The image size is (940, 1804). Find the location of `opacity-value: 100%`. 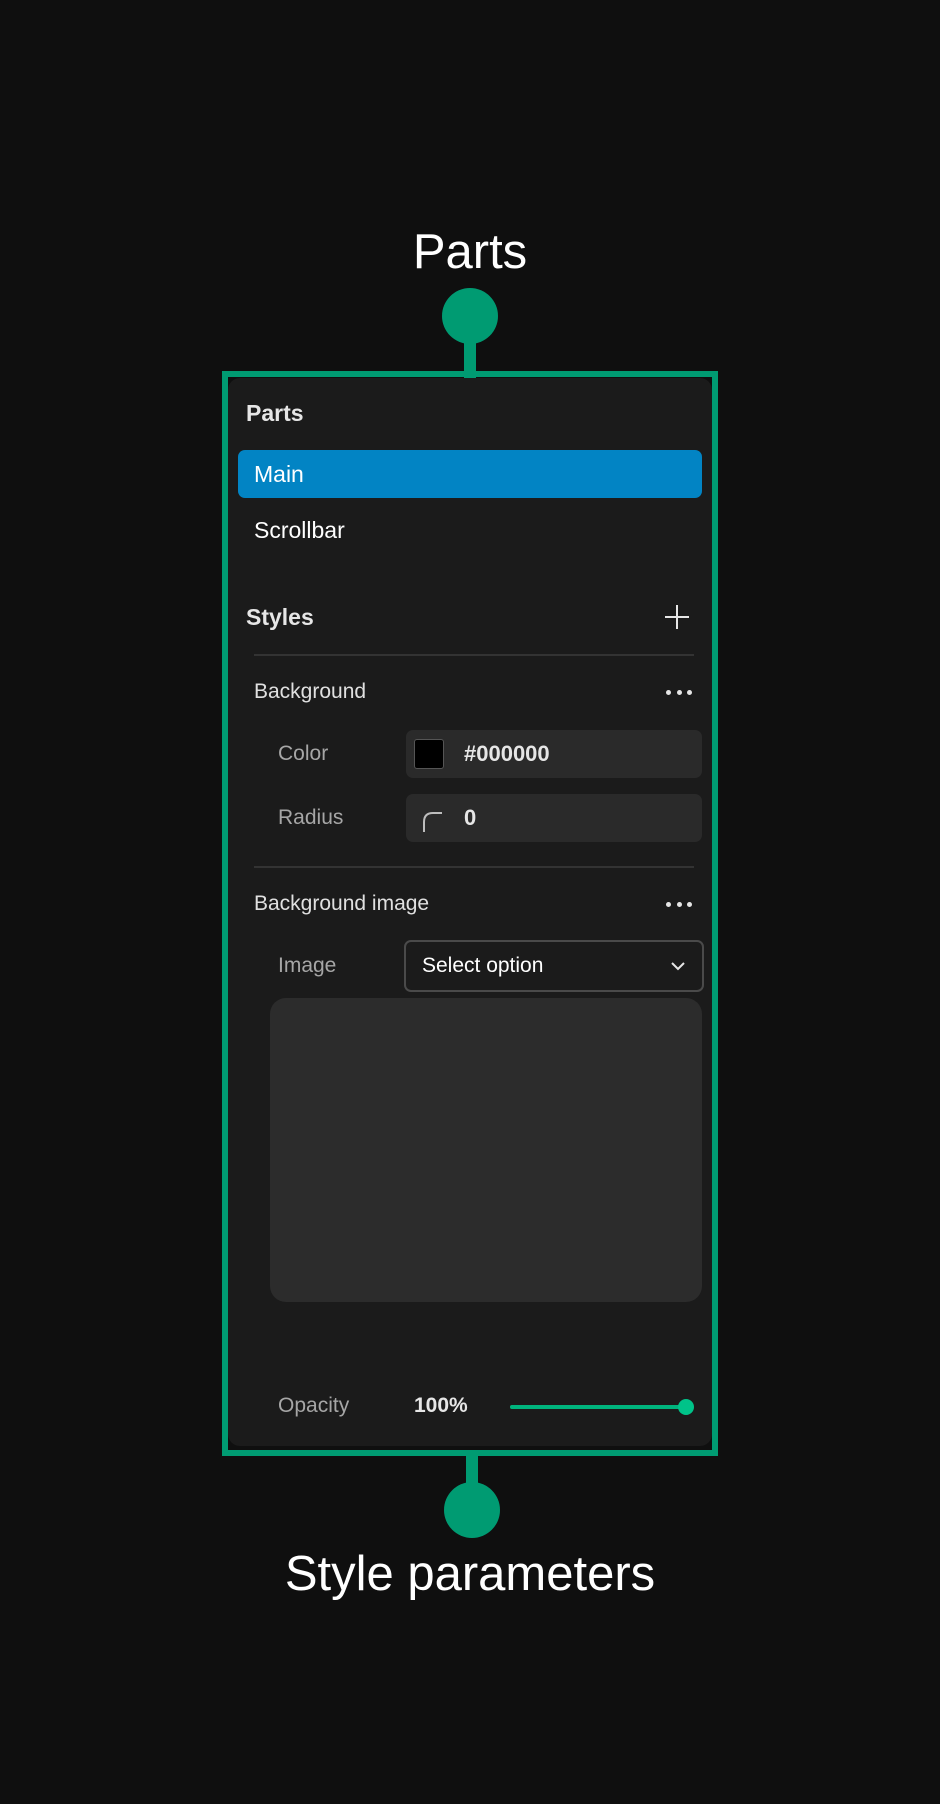

opacity-value: 100% is located at coordinates (441, 1405).